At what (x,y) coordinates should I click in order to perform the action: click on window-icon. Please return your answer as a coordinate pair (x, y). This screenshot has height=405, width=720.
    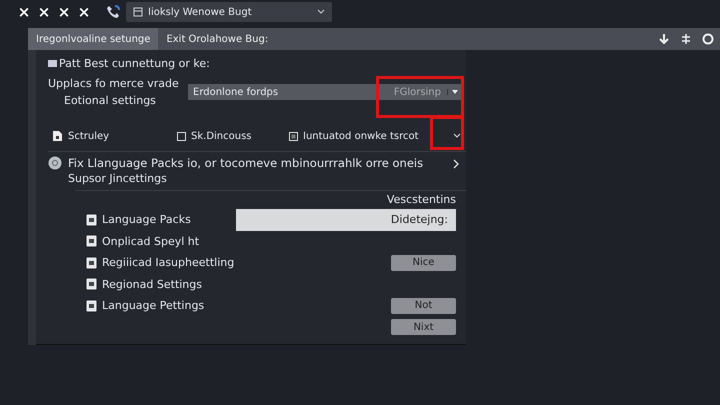
    Looking at the image, I should click on (138, 12).